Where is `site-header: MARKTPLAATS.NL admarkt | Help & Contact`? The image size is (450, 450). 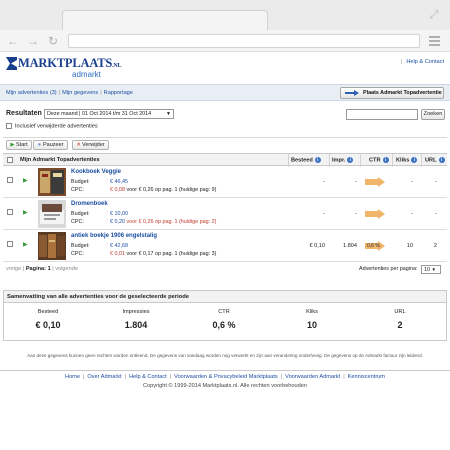 site-header: MARKTPLAATS.NL admarkt | Help & Contact is located at coordinates (225, 68).